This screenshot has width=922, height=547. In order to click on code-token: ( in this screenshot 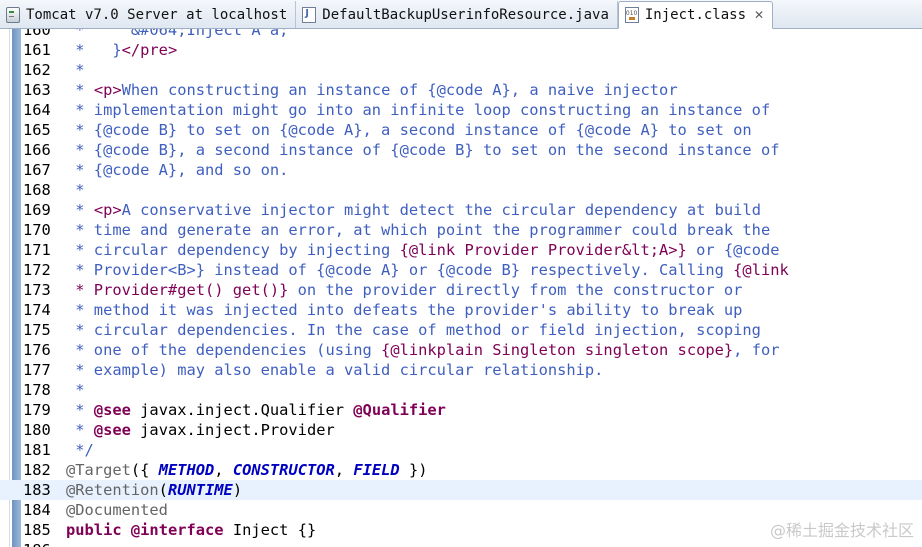, I will do `click(163, 490)`.